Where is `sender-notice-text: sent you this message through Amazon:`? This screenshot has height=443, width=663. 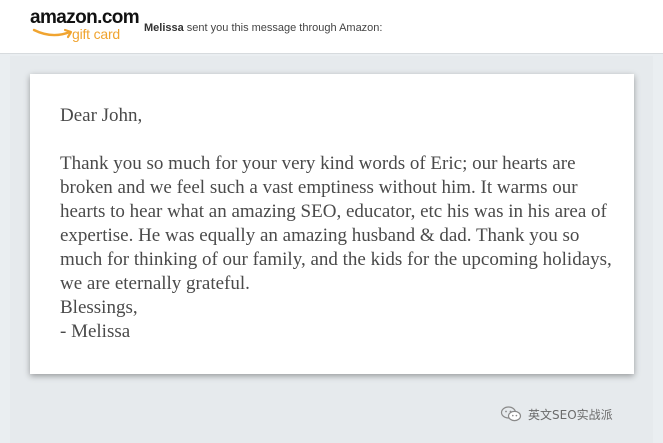 sender-notice-text: sent you this message through Amazon: is located at coordinates (283, 28).